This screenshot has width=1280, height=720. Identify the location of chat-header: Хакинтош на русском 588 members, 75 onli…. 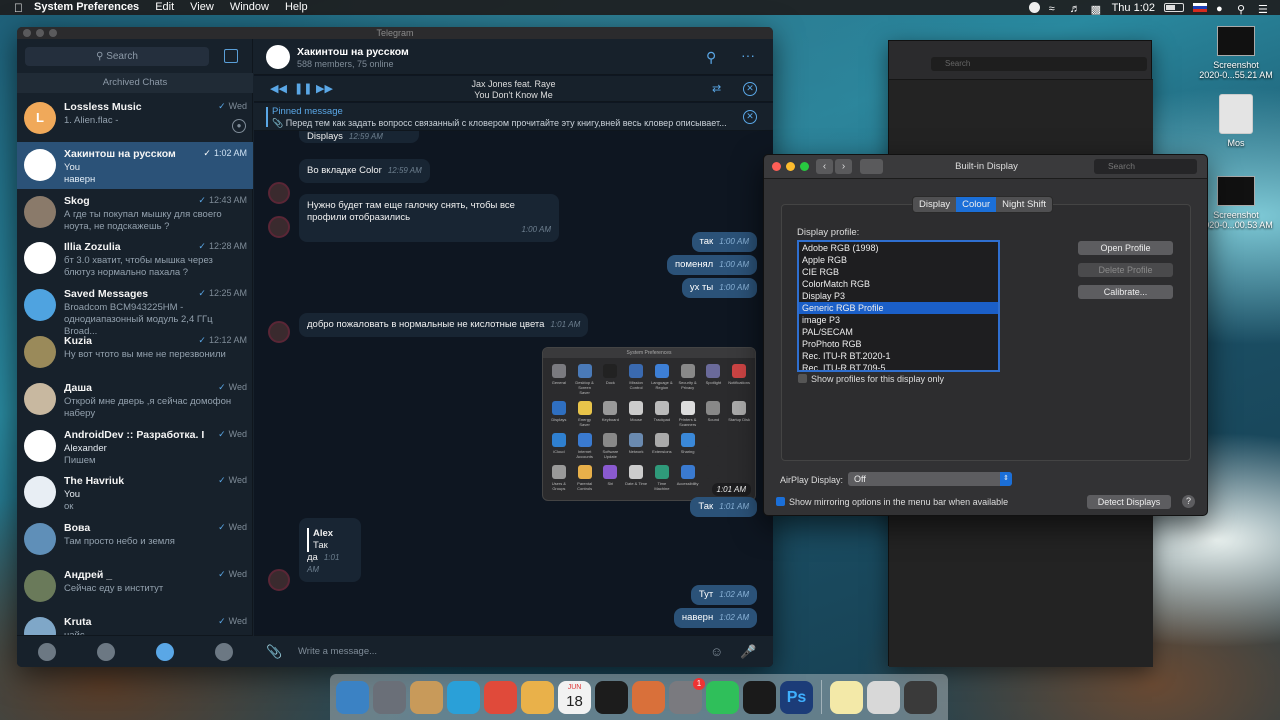
(513, 57).